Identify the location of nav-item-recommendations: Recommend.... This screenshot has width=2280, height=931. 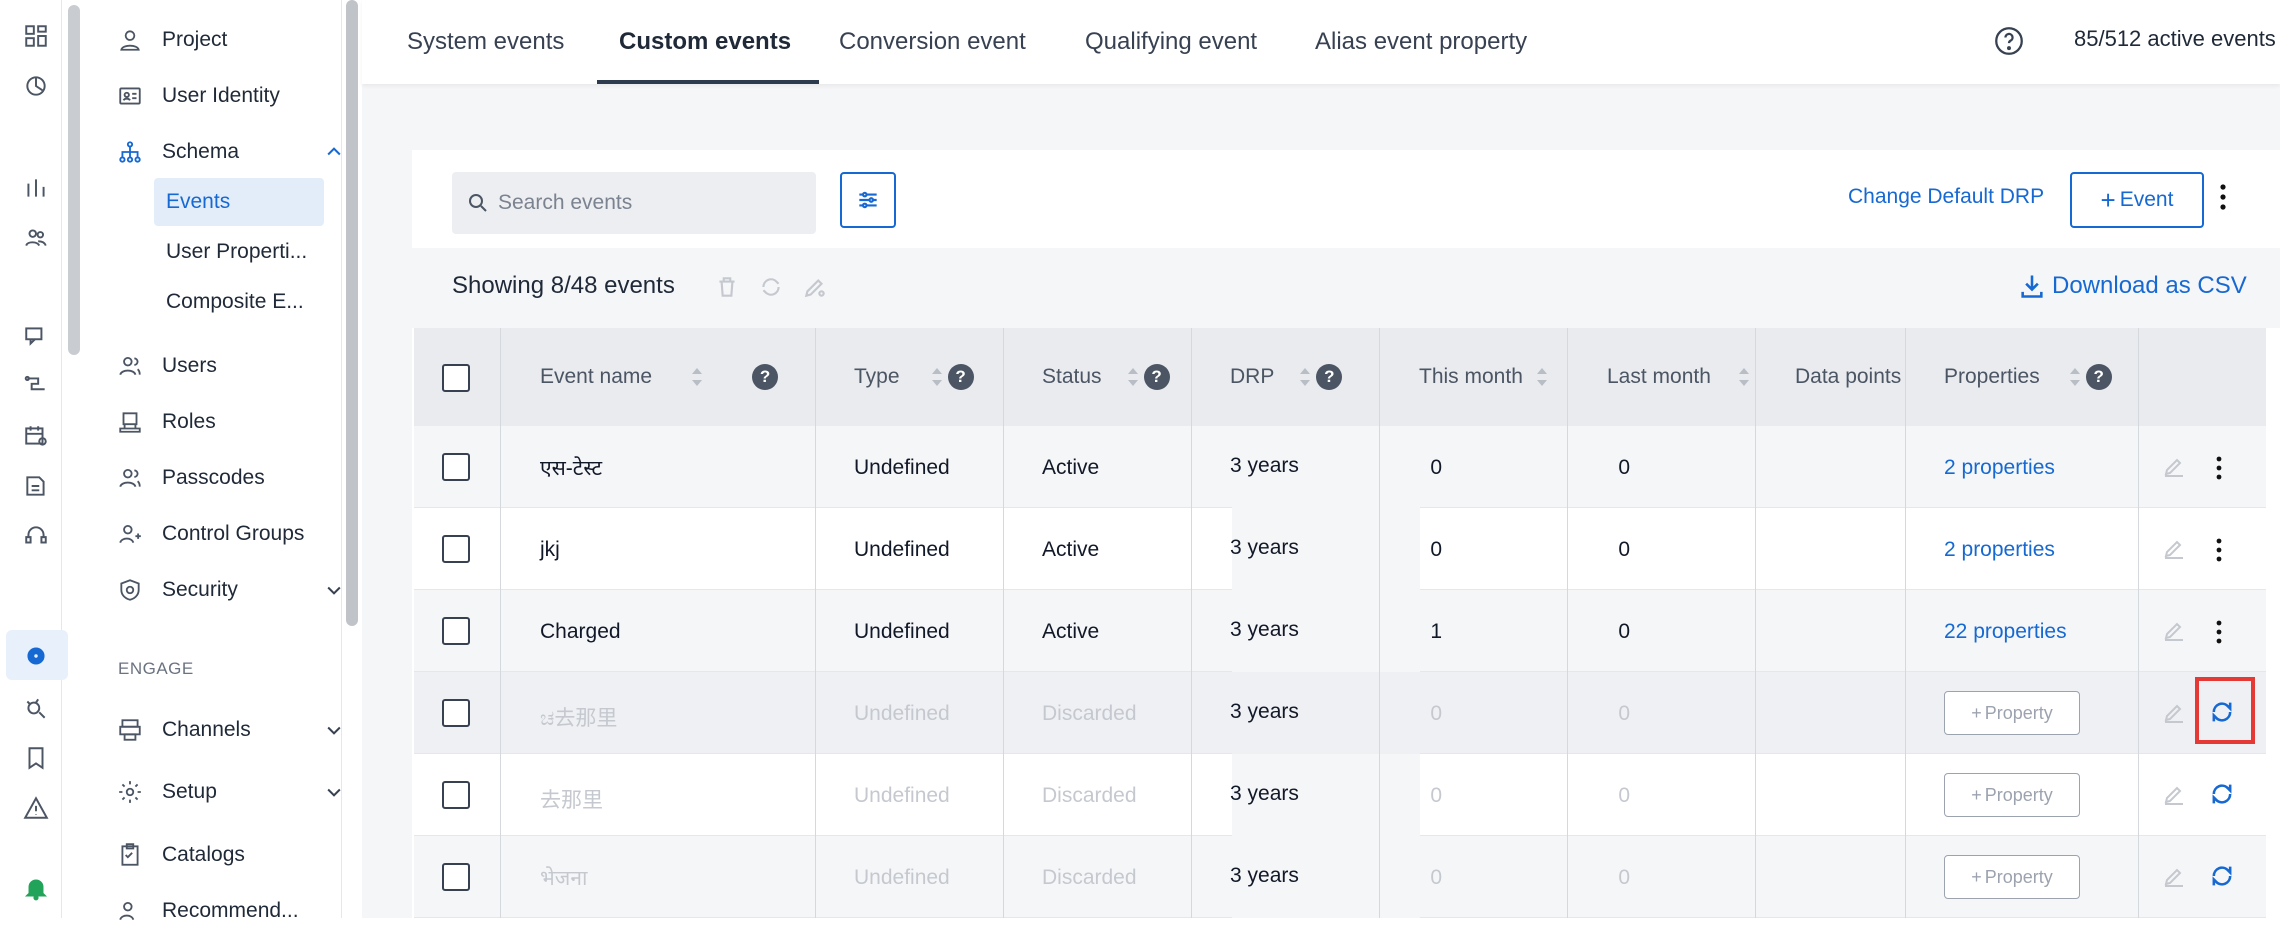
(207, 911).